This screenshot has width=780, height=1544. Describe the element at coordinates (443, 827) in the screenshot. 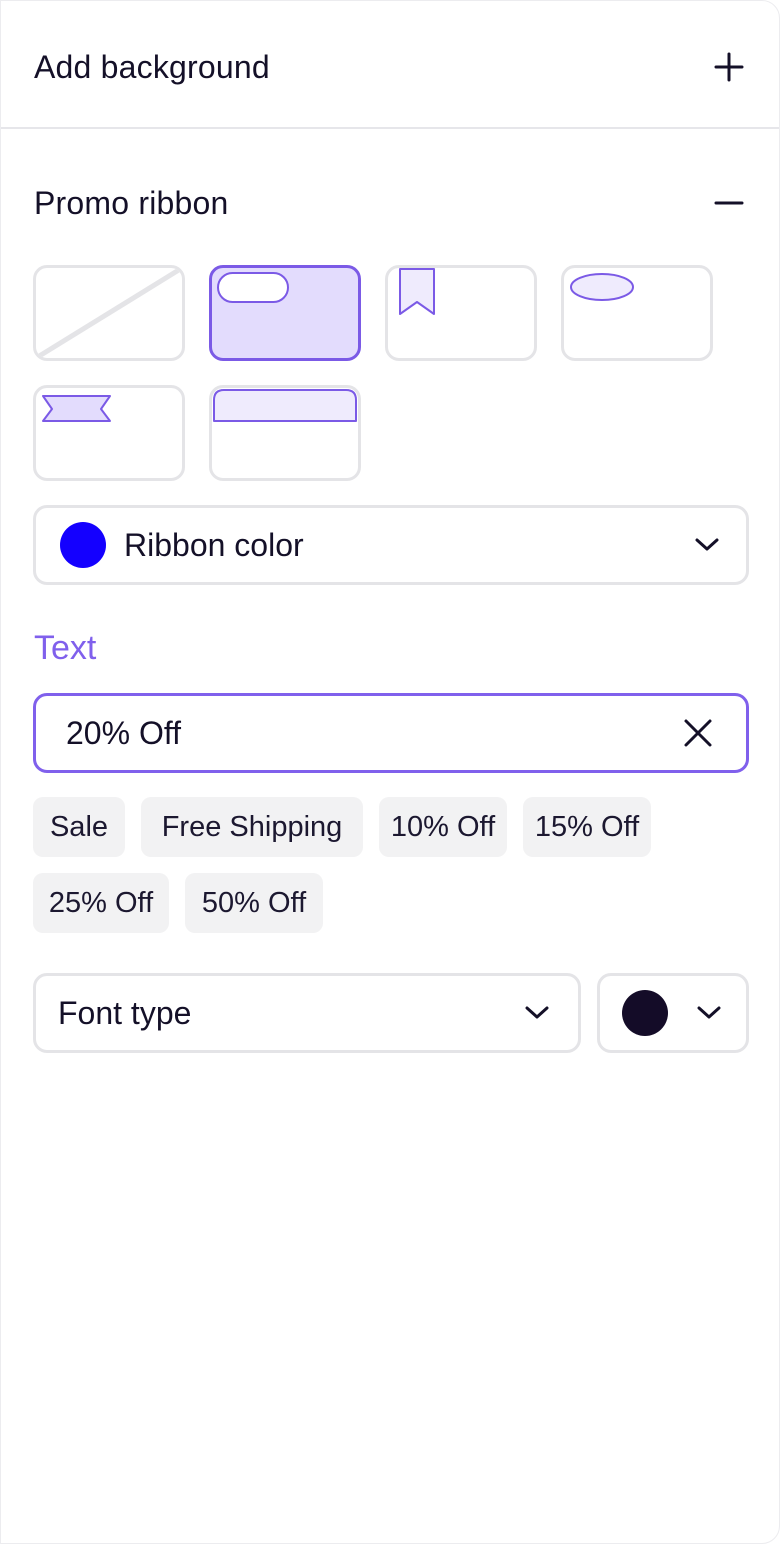

I see `suggestion-chip: 10% Off` at that location.